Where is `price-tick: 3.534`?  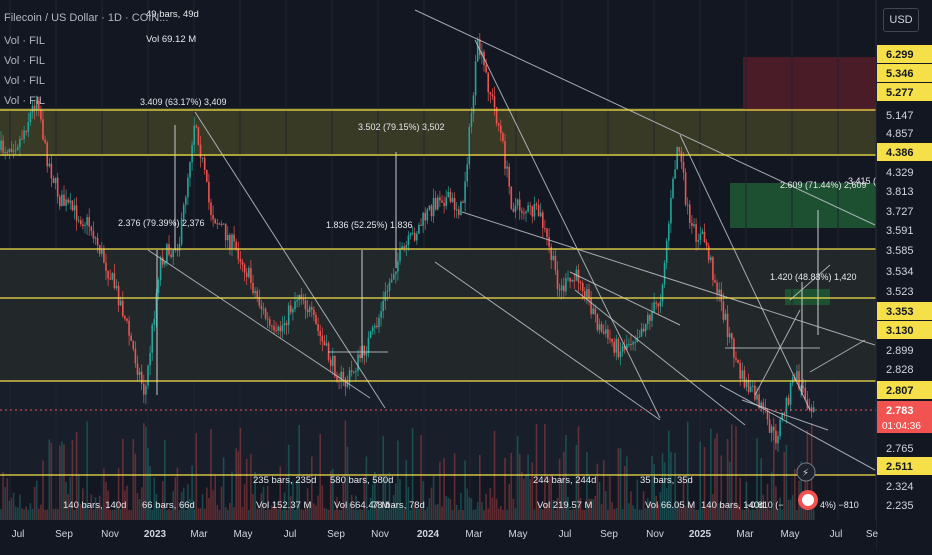
price-tick: 3.534 is located at coordinates (900, 272).